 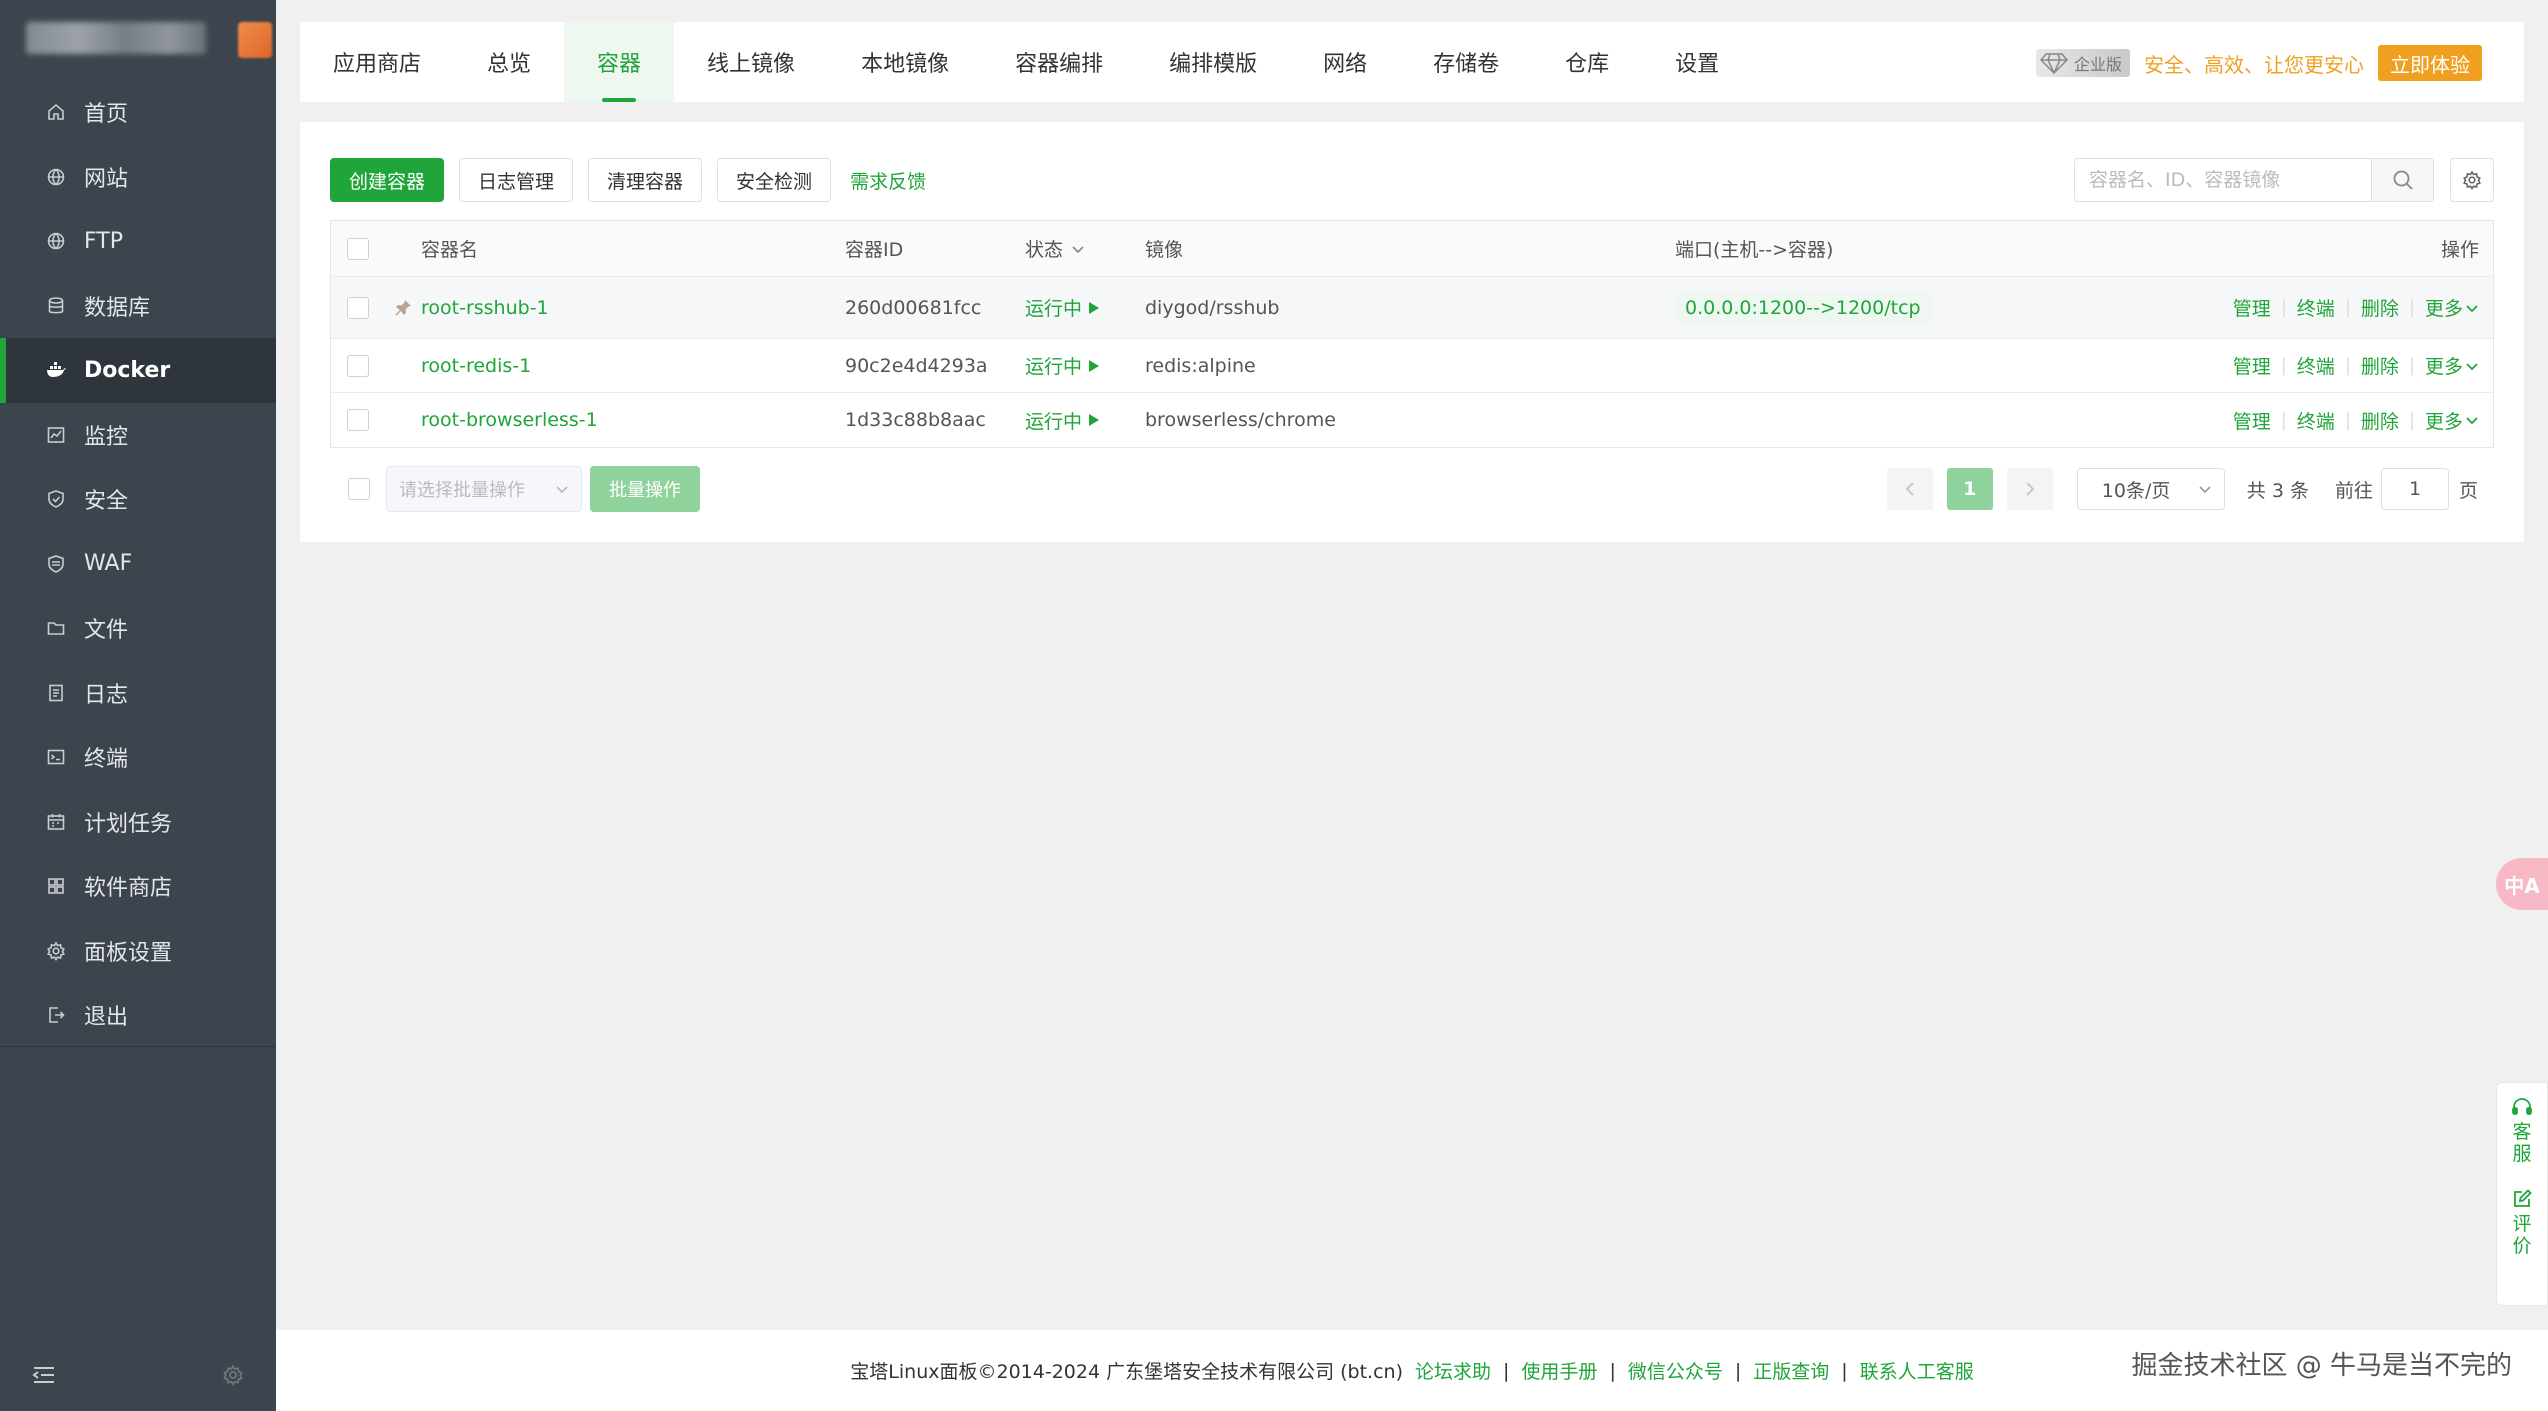 I want to click on database-icon, so click(x=56, y=306).